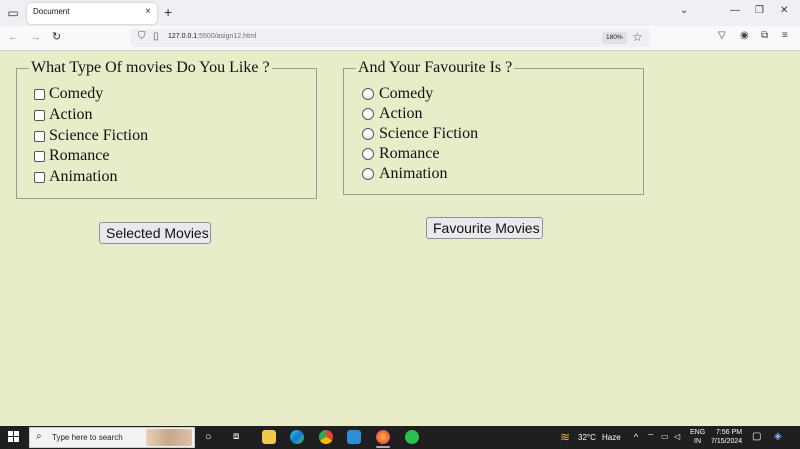  What do you see at coordinates (677, 436) in the screenshot?
I see `volume-icon: ◁` at bounding box center [677, 436].